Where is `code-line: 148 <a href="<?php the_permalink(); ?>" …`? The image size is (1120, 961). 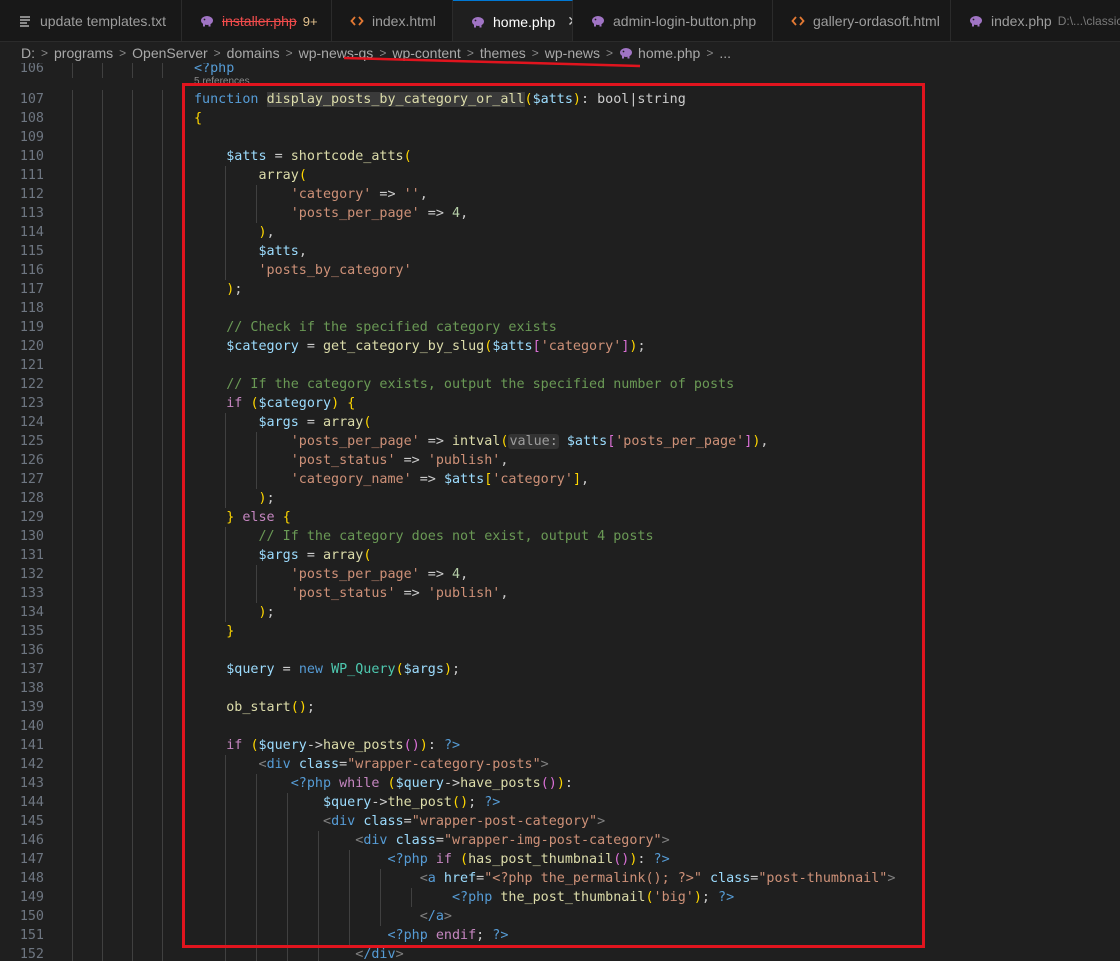 code-line: 148 <a href="<?php the_permalink(); ?>" … is located at coordinates (560, 878).